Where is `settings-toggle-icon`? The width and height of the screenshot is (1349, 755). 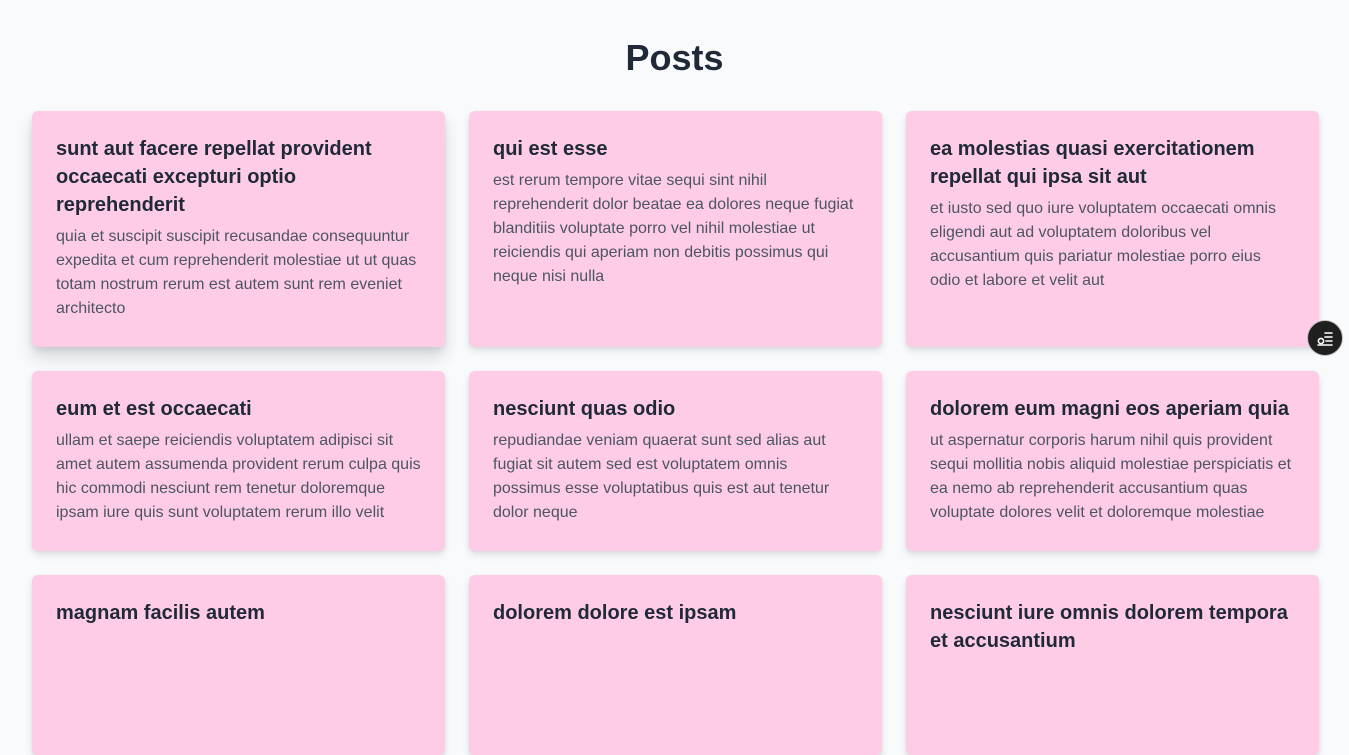 settings-toggle-icon is located at coordinates (1325, 339).